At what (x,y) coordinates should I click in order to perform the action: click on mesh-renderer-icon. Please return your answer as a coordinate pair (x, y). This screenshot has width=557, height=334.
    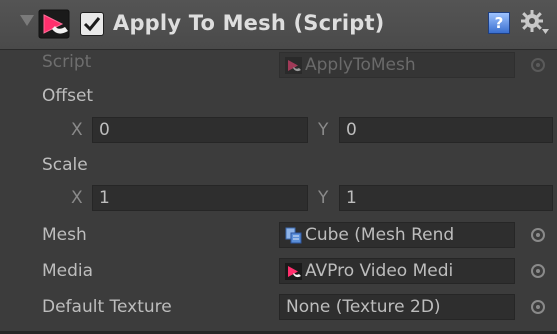
    Looking at the image, I should click on (293, 235).